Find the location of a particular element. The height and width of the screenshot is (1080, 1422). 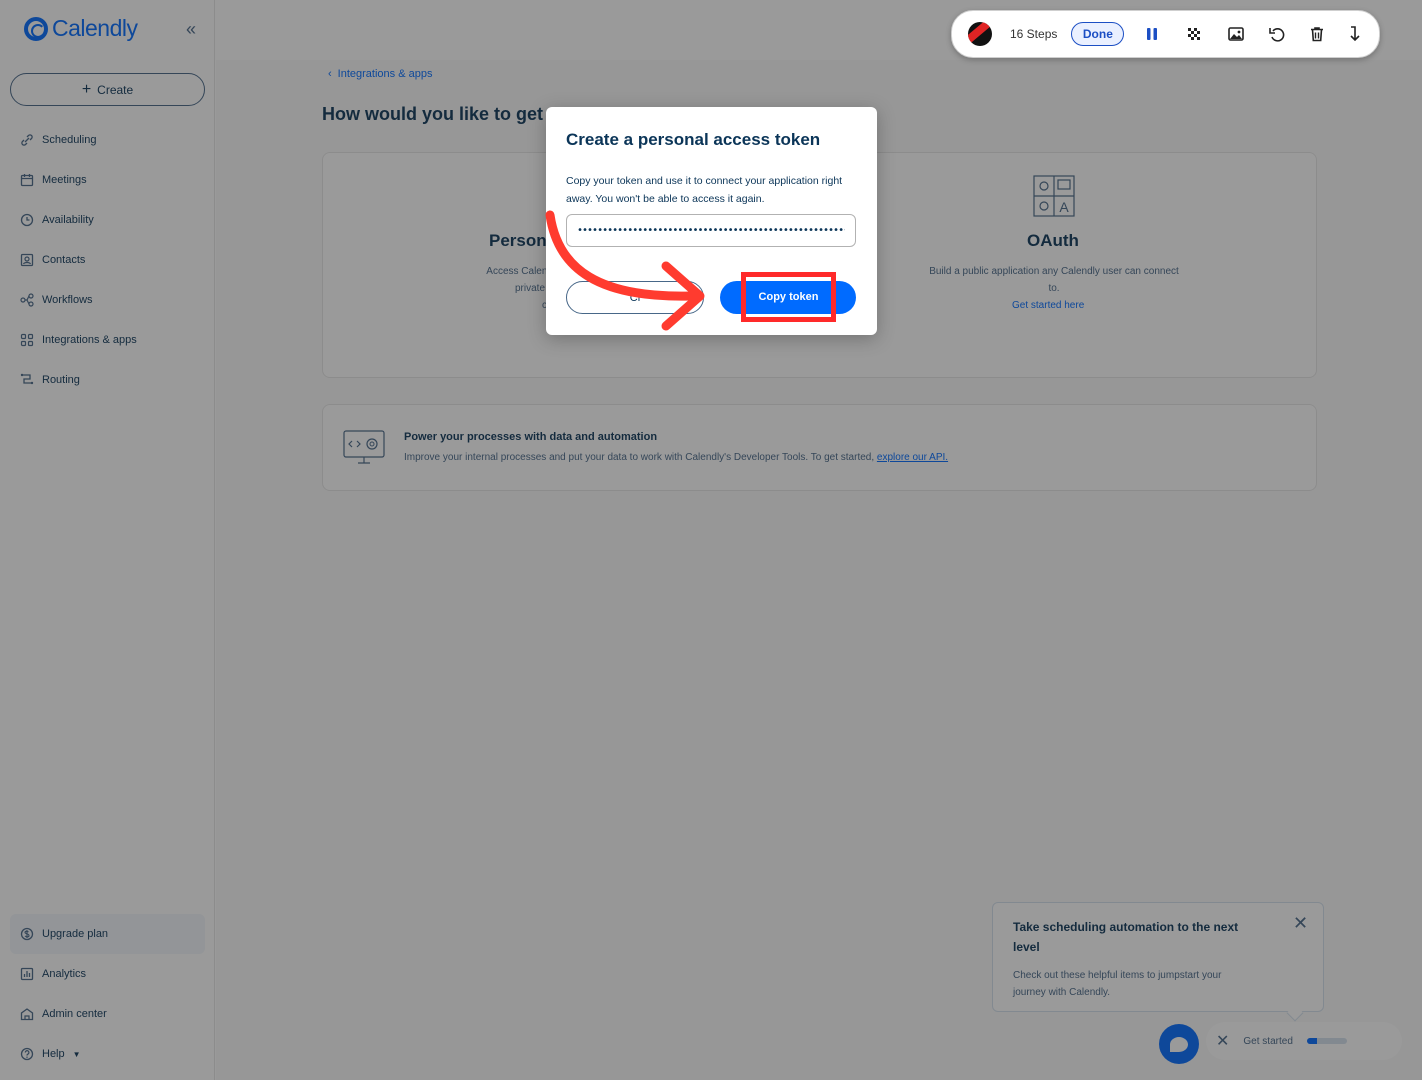

recorder-logo-icon is located at coordinates (980, 34).